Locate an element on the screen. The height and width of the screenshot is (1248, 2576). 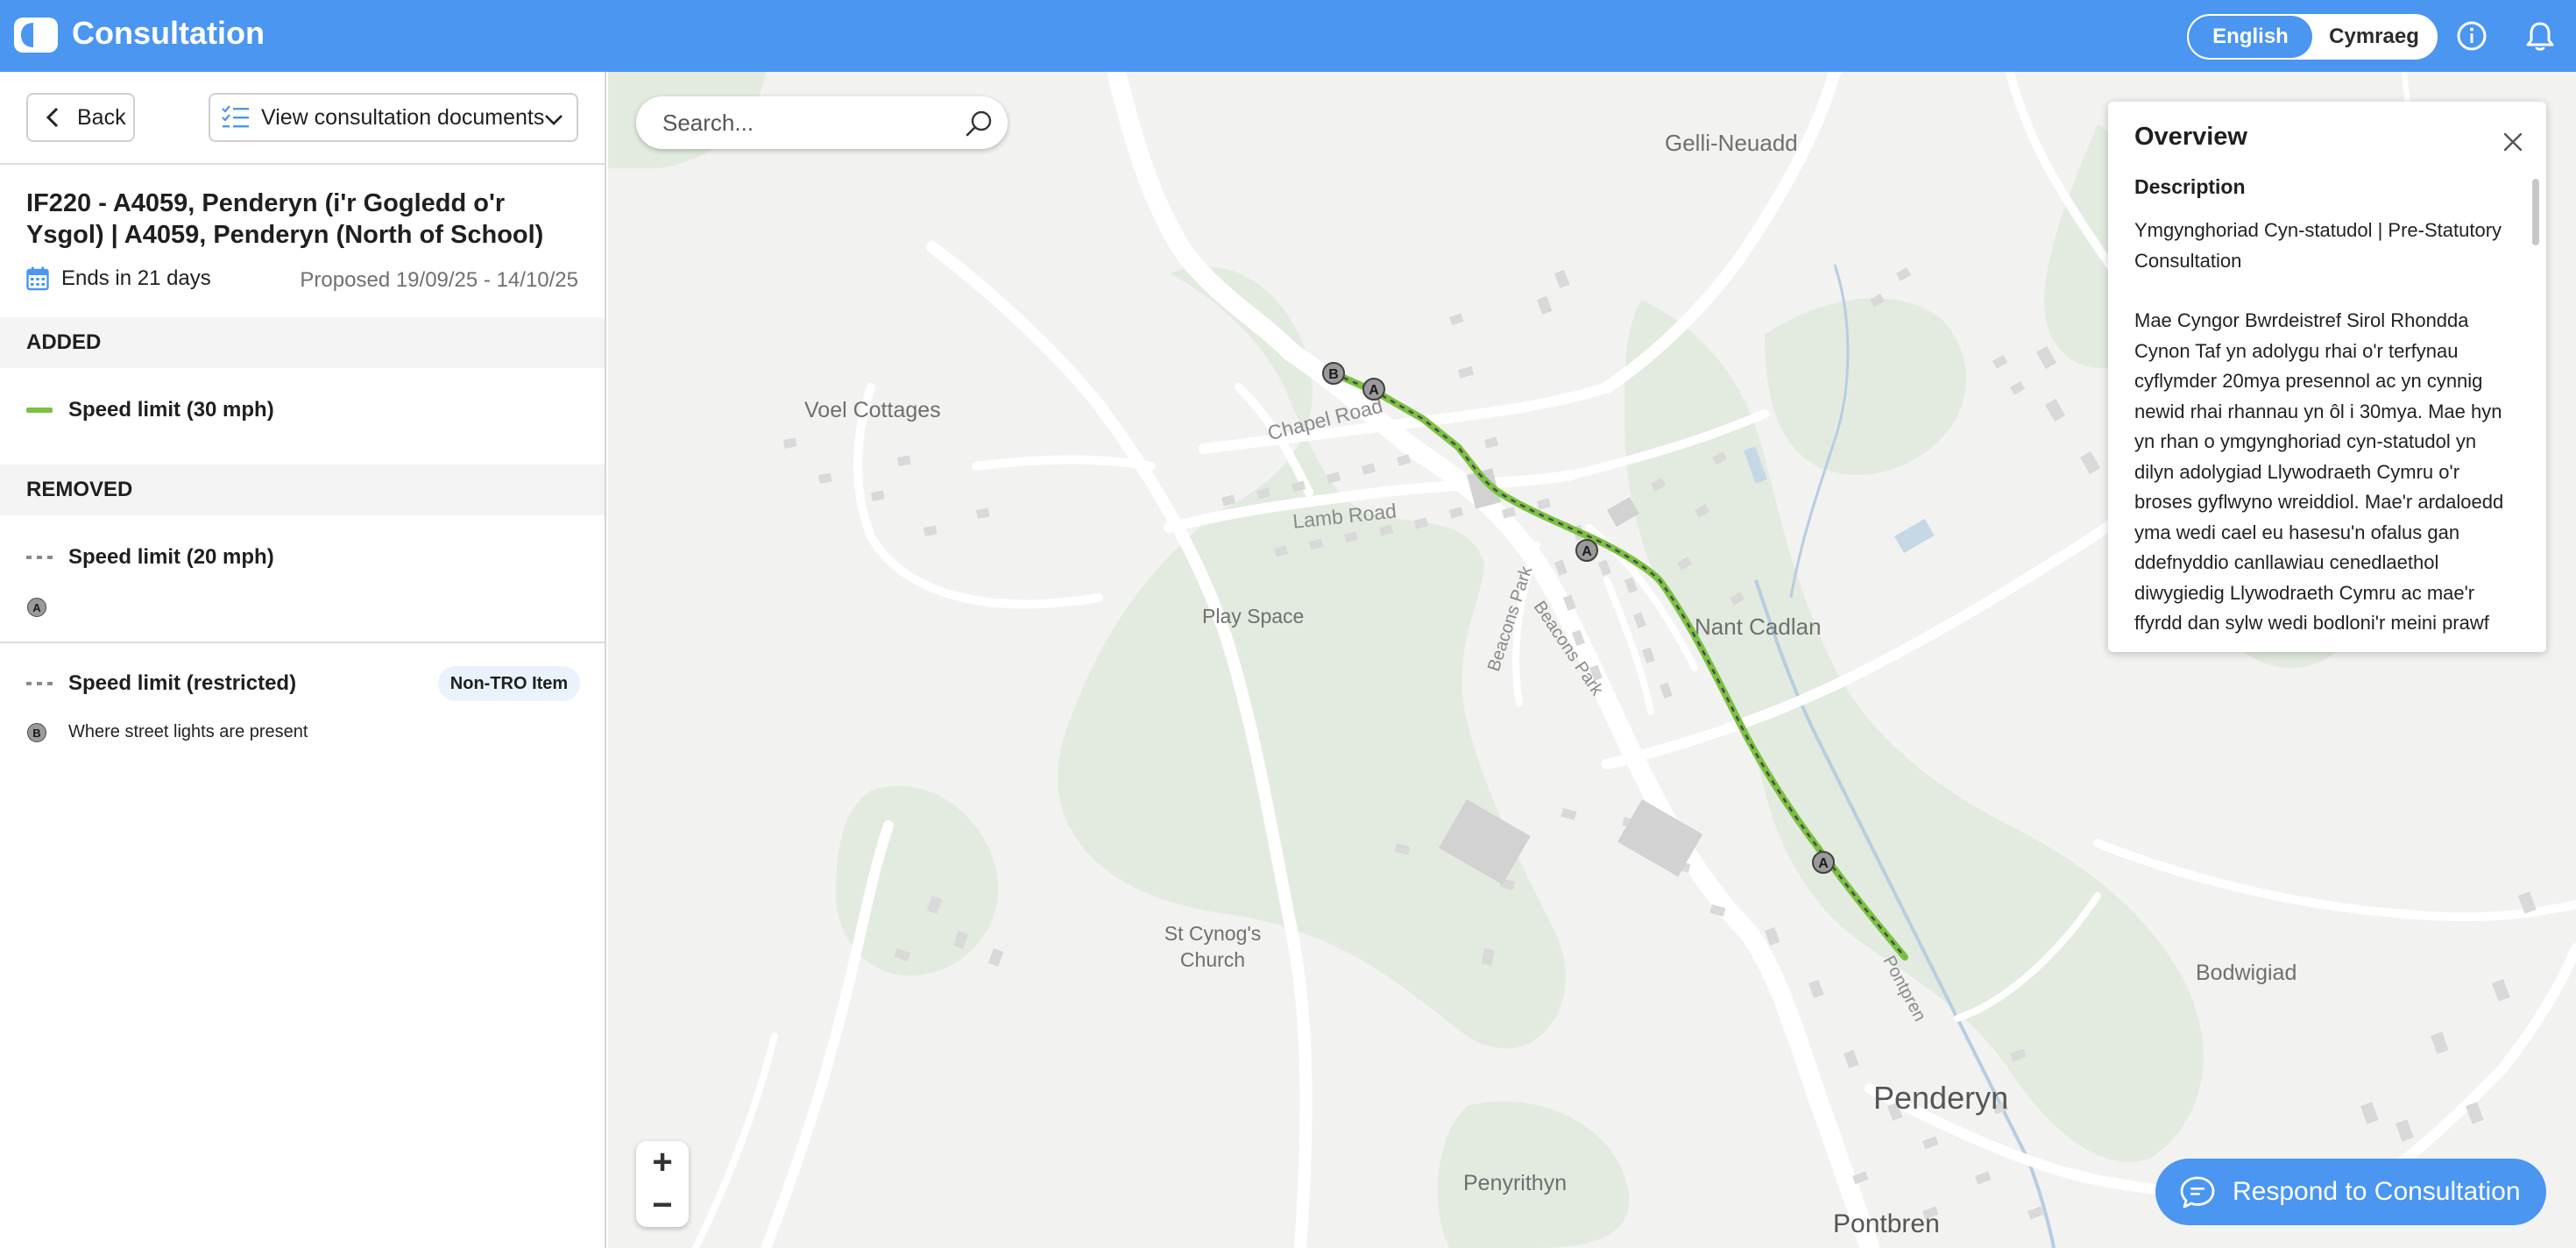
respond-to-consultation-button: Respond to Consultation is located at coordinates (2350, 1192).